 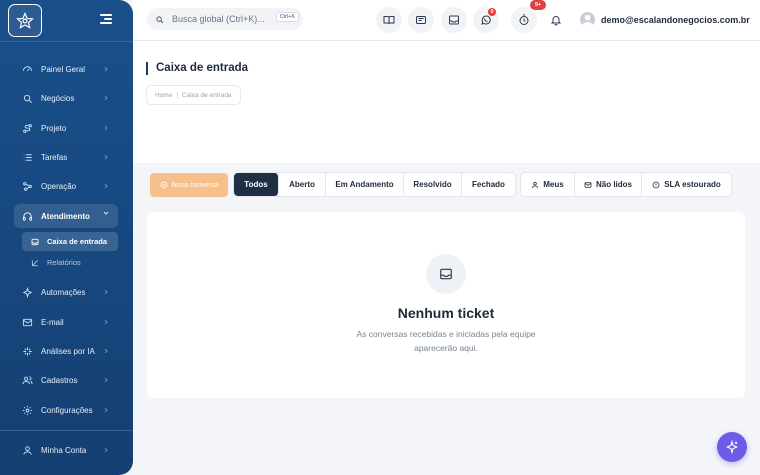 I want to click on quick-filter-tabs: Meus Não lidos SLA estourado, so click(x=626, y=184).